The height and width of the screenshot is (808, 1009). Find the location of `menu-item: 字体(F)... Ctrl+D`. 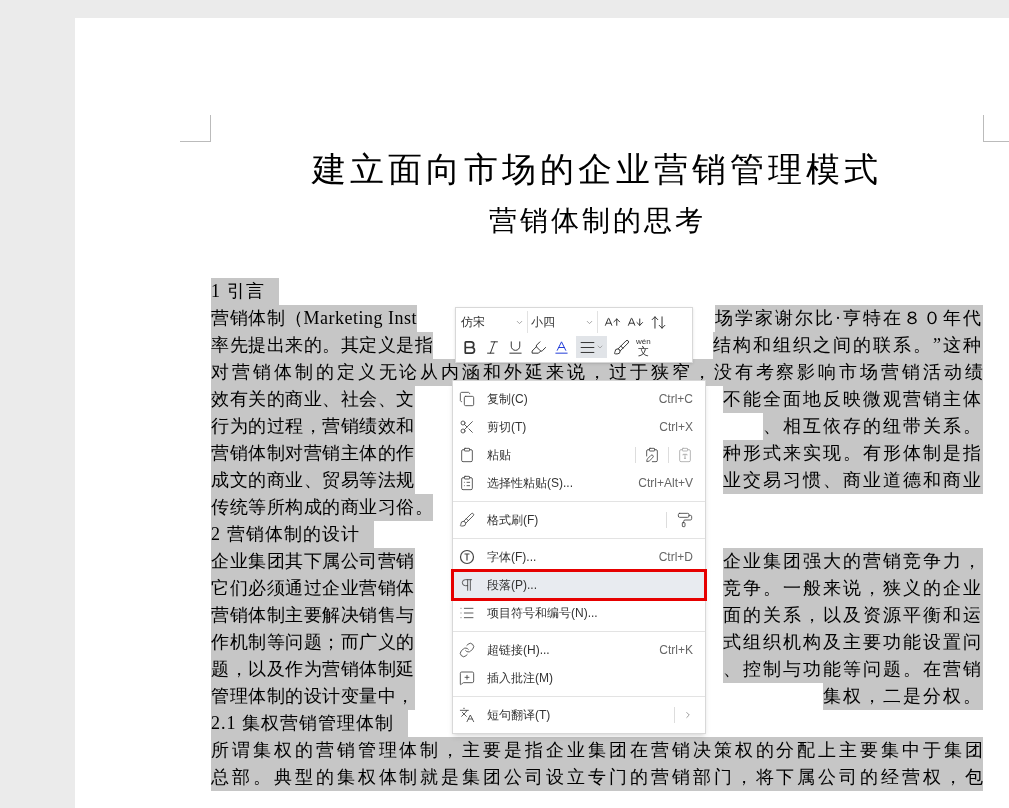

menu-item: 字体(F)... Ctrl+D is located at coordinates (579, 557).